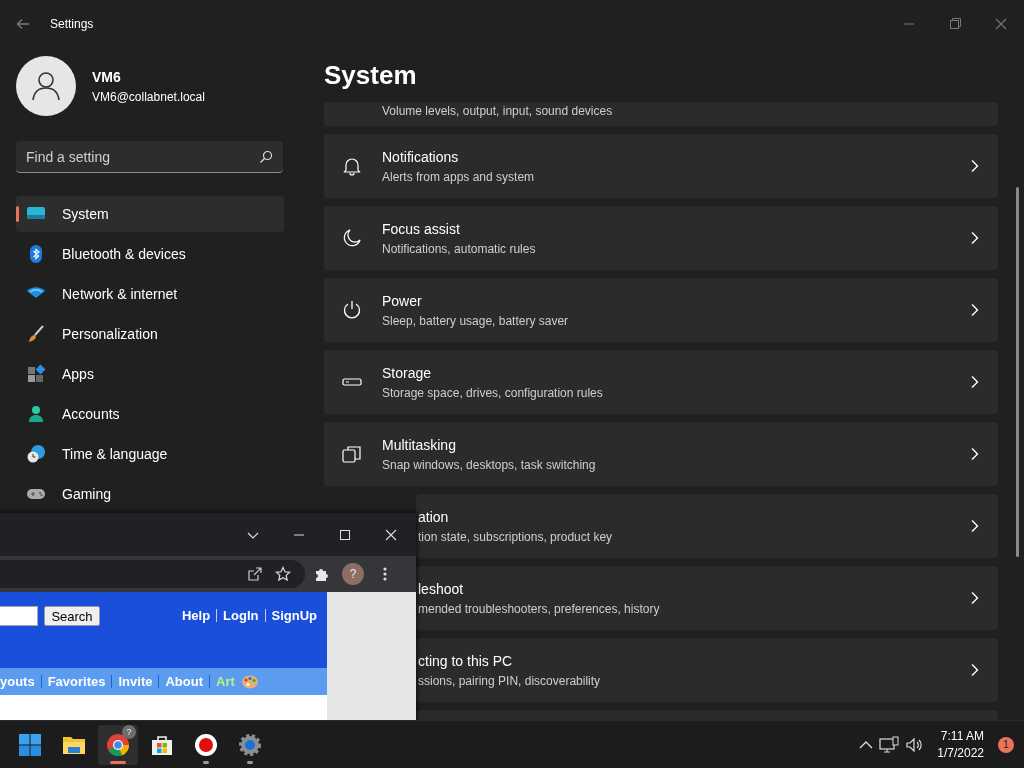  Describe the element at coordinates (150, 254) in the screenshot. I see `nav-item: Bluetooth & devices` at that location.